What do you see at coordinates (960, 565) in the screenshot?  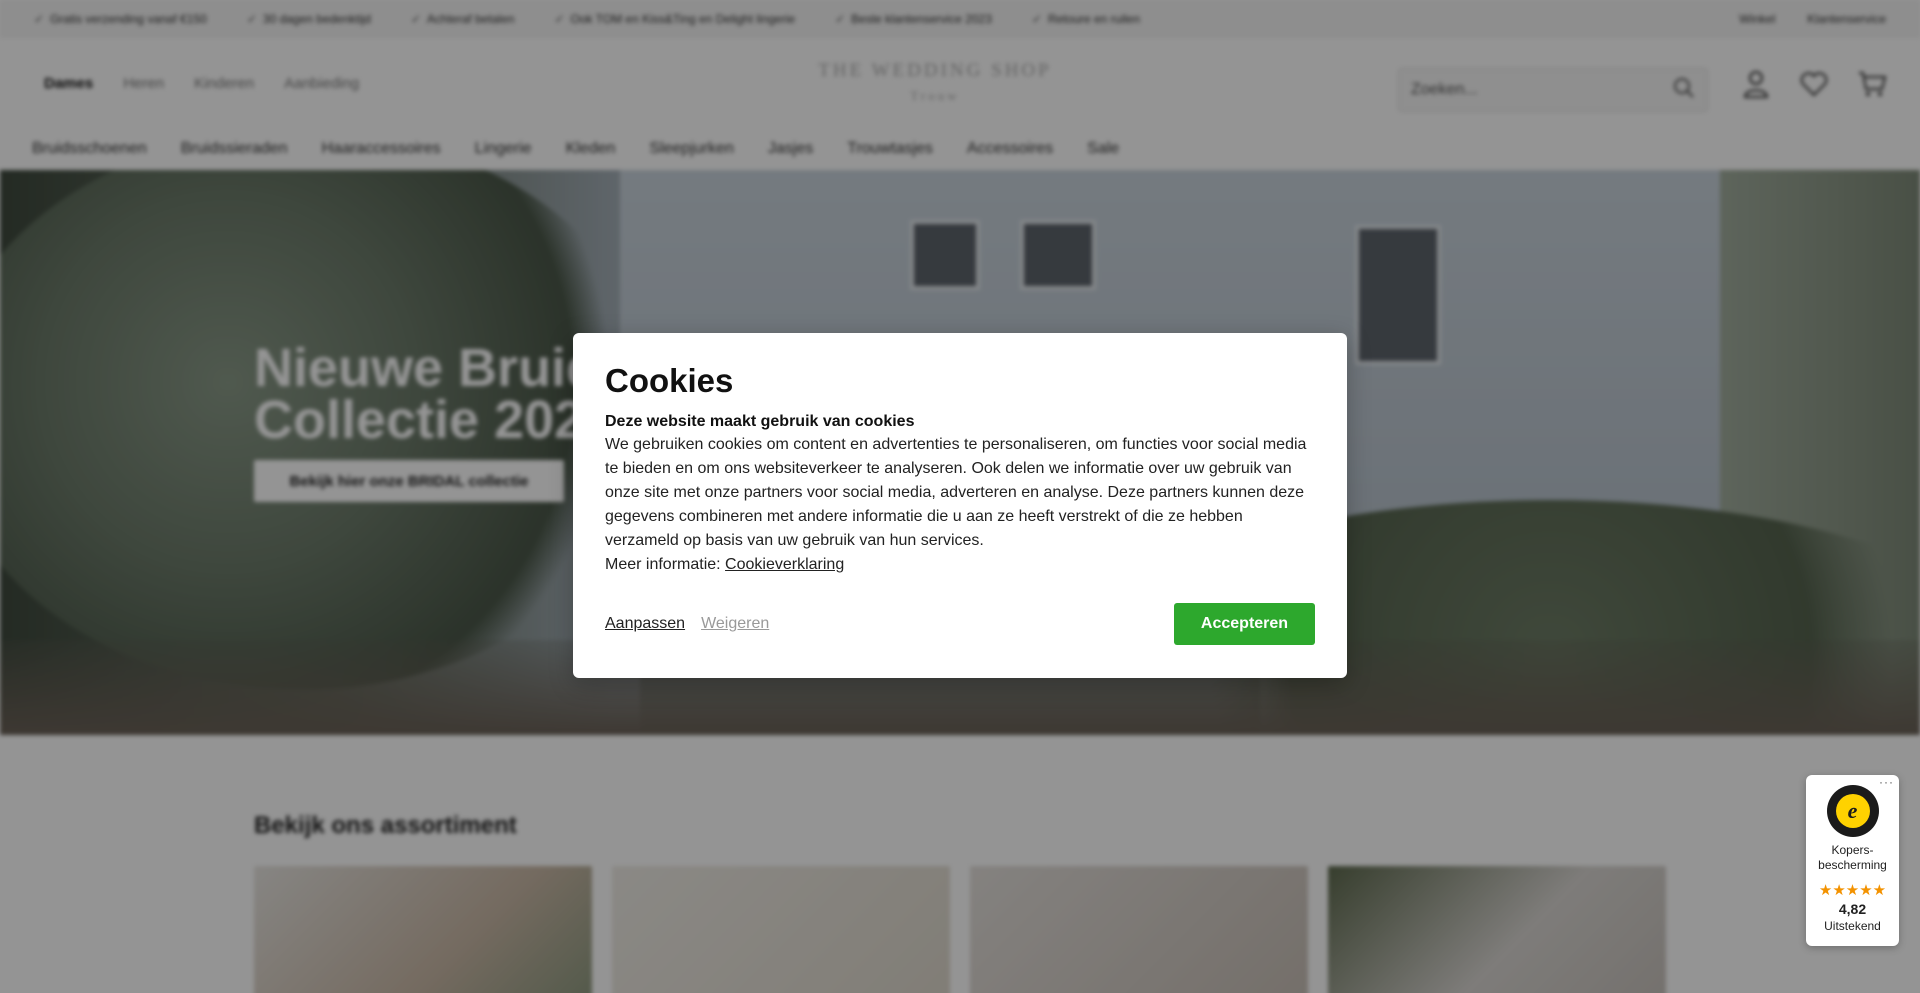 I see `cookie-more-info: Meer informatie: Cookieverklaring` at bounding box center [960, 565].